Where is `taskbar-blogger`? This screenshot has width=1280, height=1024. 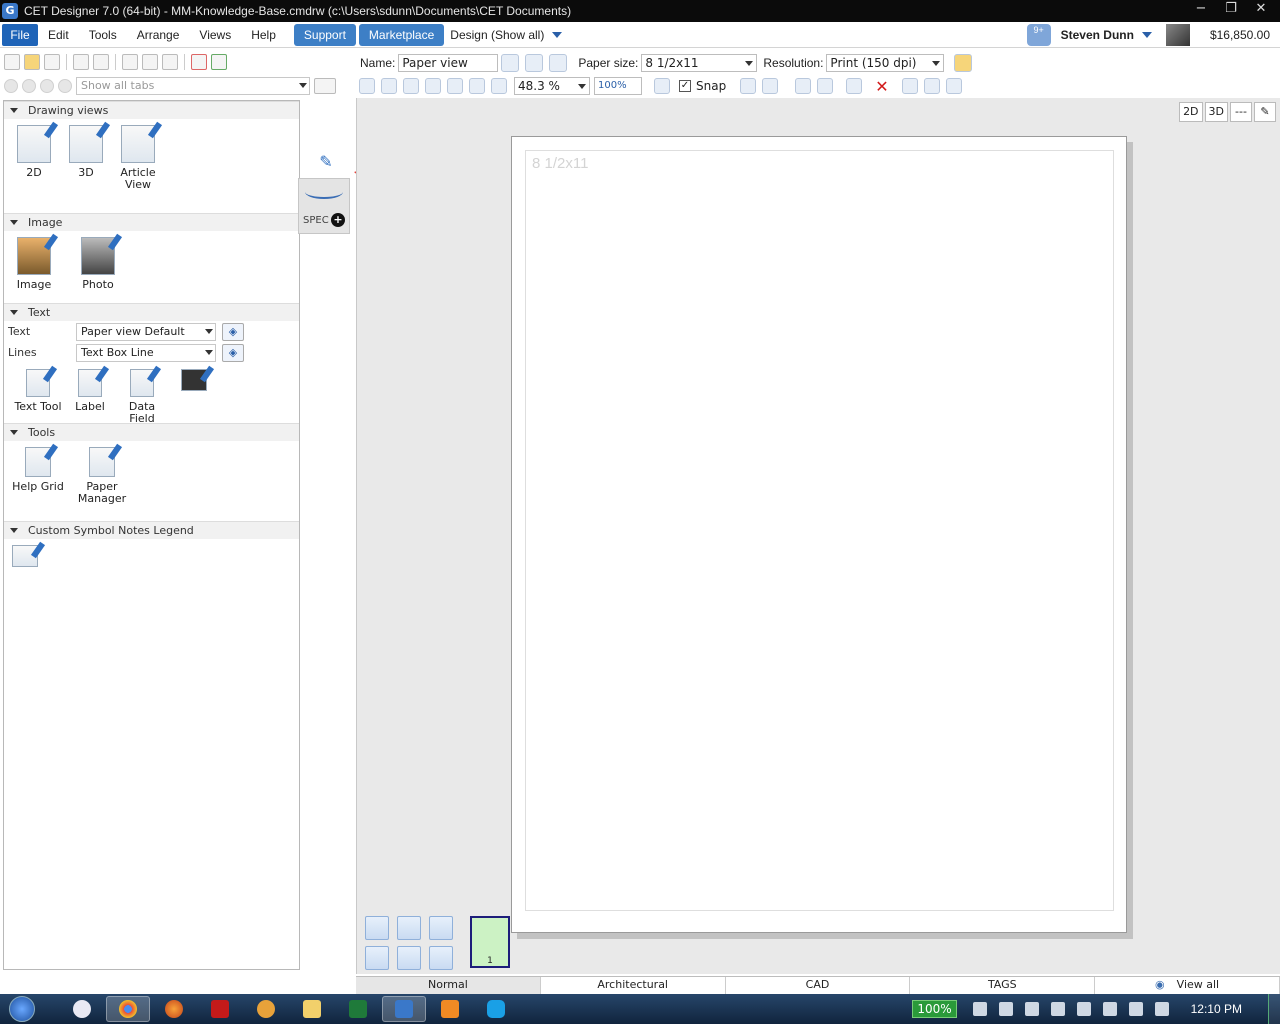
taskbar-blogger is located at coordinates (450, 1009).